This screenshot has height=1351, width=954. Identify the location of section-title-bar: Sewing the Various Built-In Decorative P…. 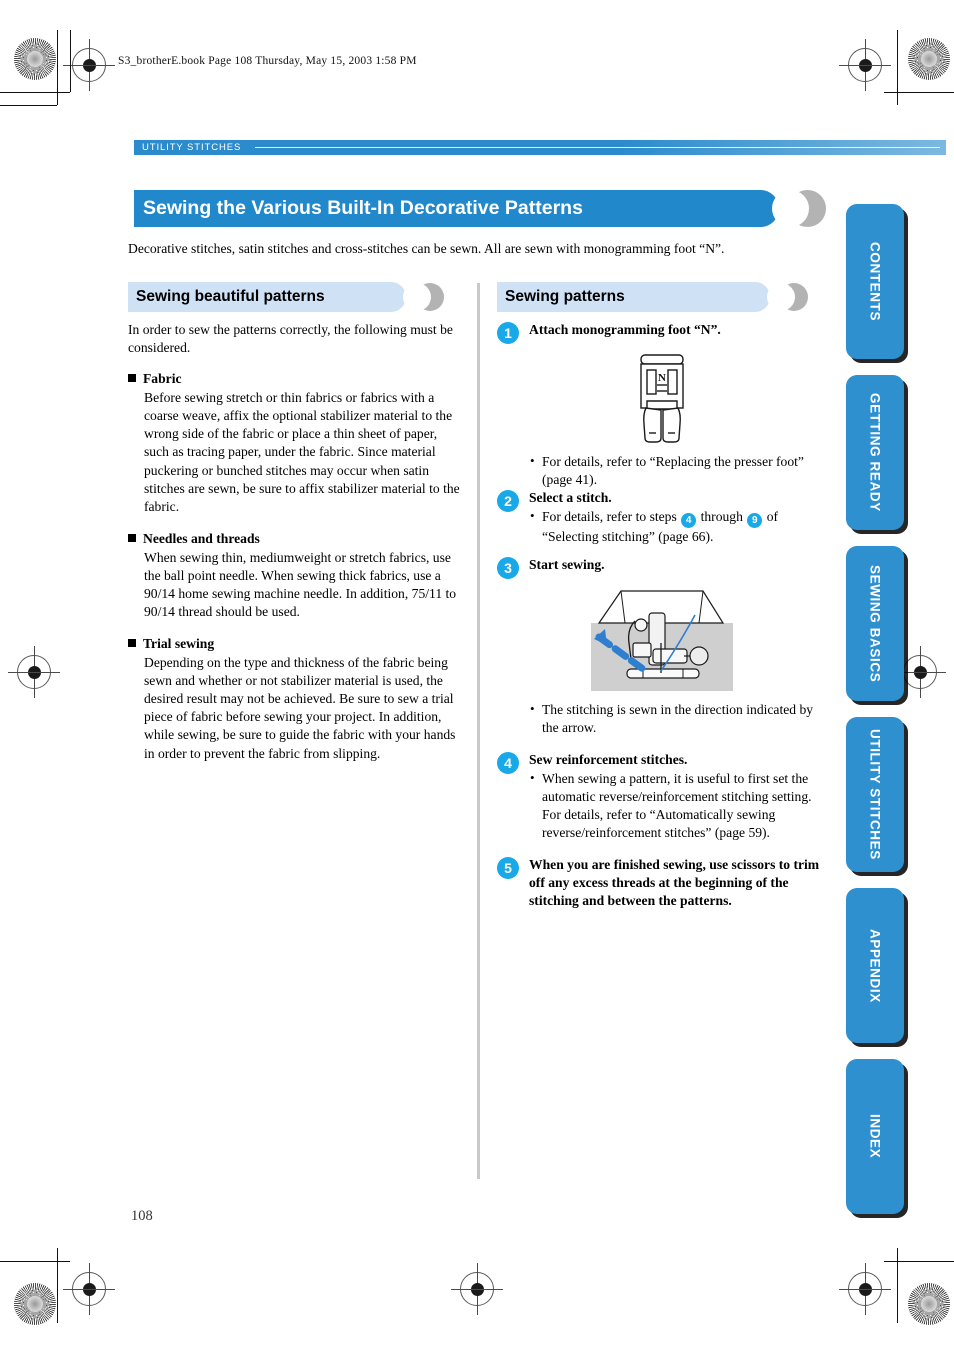
(456, 208).